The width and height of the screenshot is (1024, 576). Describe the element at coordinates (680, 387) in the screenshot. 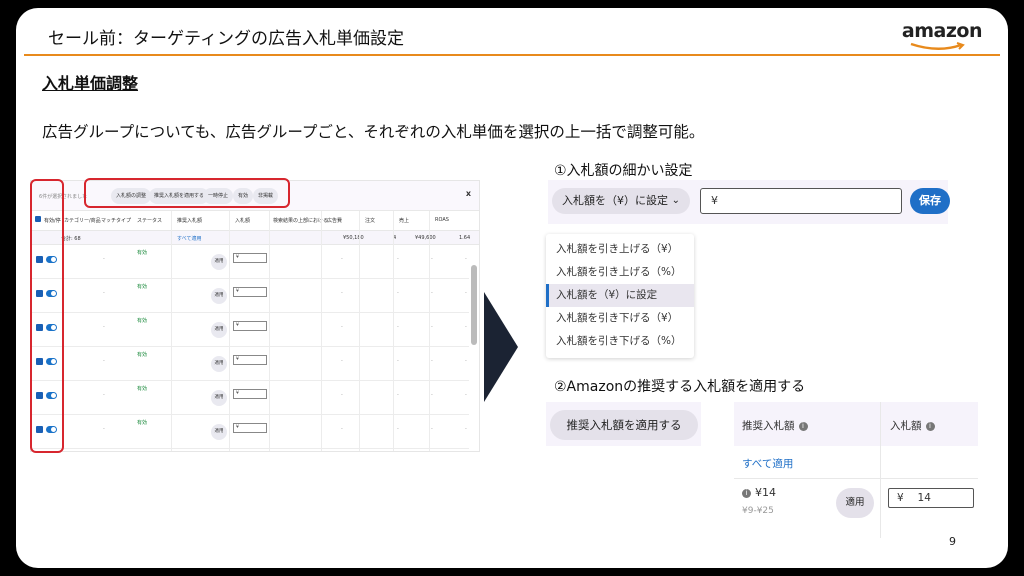

I see `panel2-title: ②Amazonの推奨する入札額を適用する` at that location.